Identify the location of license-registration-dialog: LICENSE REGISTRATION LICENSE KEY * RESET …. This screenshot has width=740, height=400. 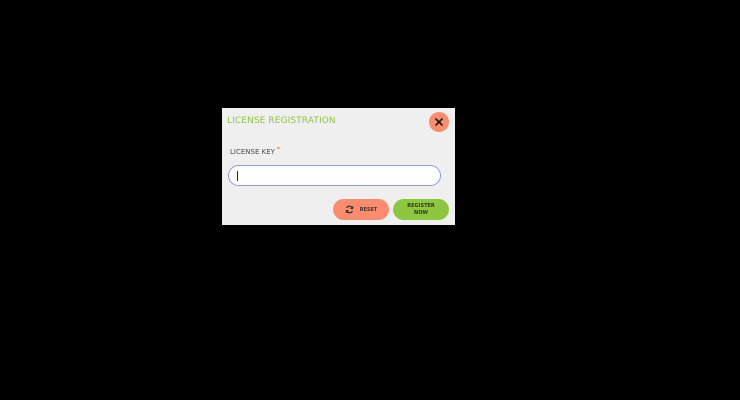
(338, 166).